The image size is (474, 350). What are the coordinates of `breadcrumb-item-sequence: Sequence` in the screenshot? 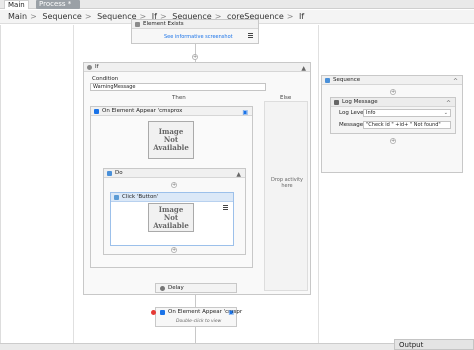 It's located at (61, 16).